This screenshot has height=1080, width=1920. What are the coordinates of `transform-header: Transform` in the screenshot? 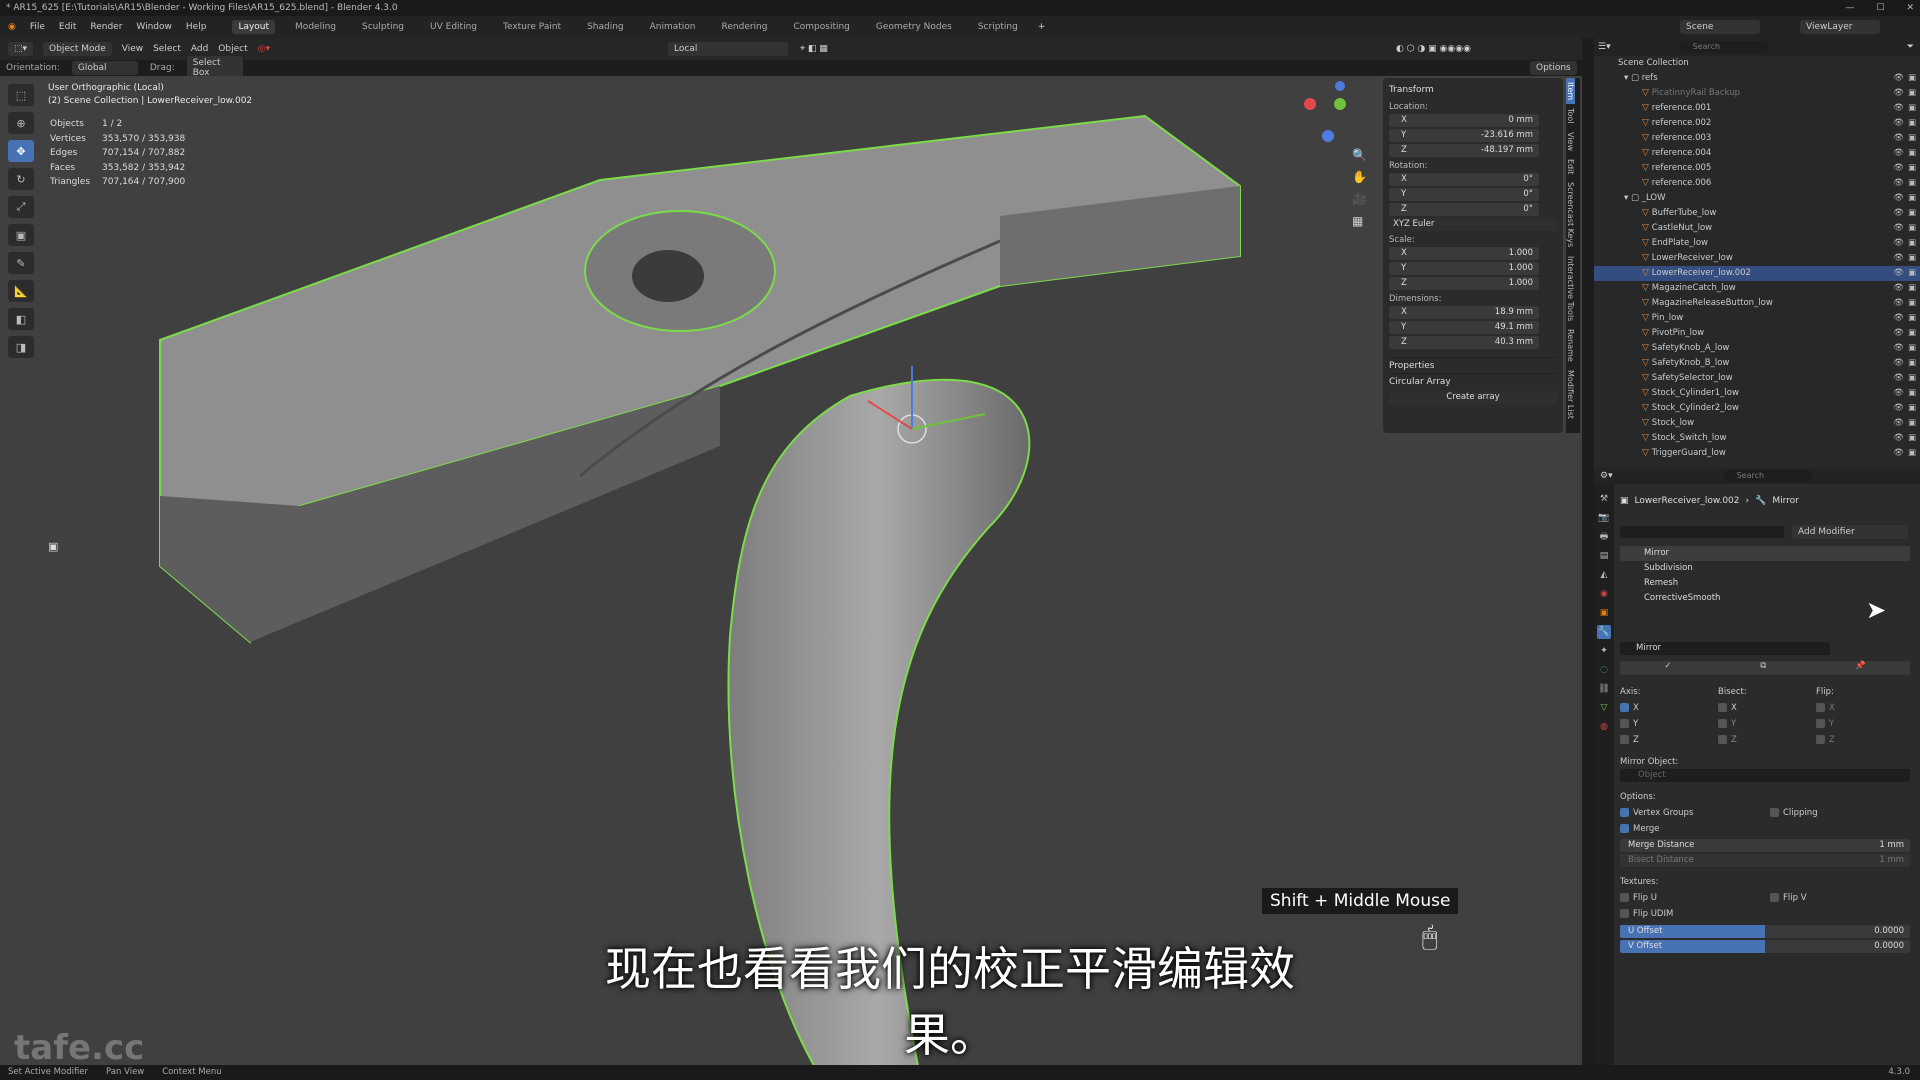 It's located at (1473, 90).